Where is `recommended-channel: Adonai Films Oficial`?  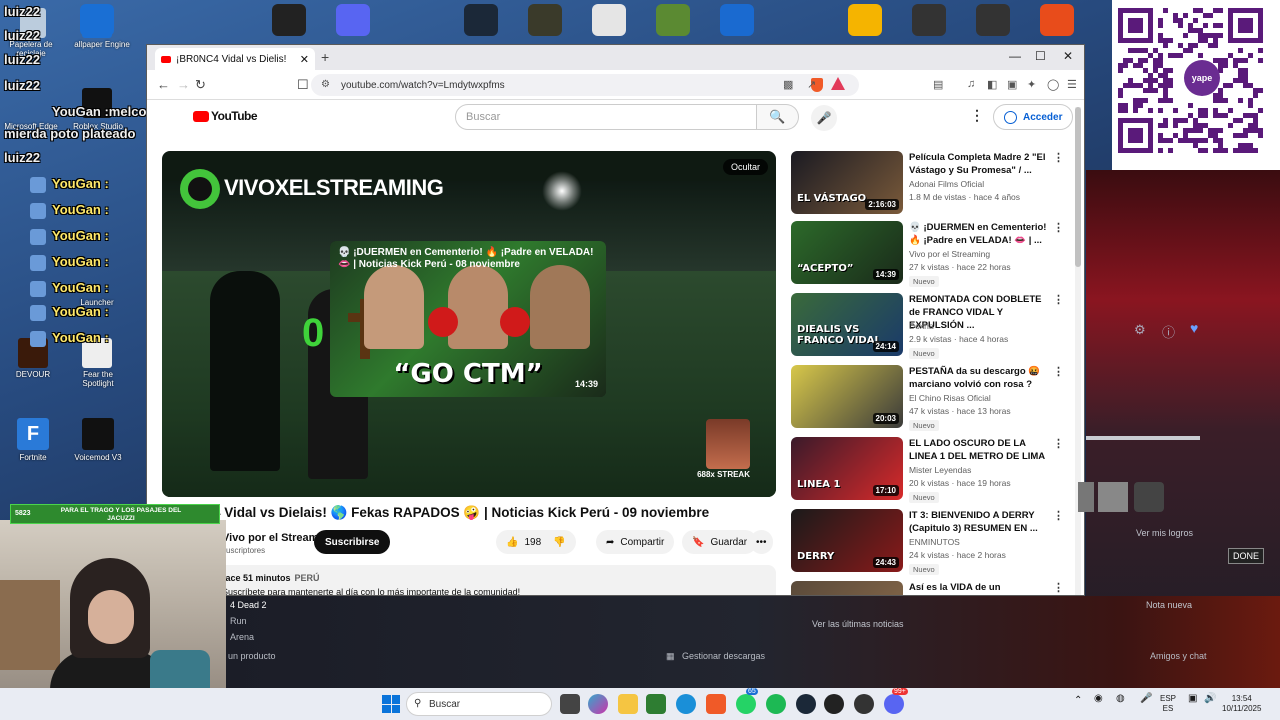
recommended-channel: Adonai Films Oficial is located at coordinates (946, 184).